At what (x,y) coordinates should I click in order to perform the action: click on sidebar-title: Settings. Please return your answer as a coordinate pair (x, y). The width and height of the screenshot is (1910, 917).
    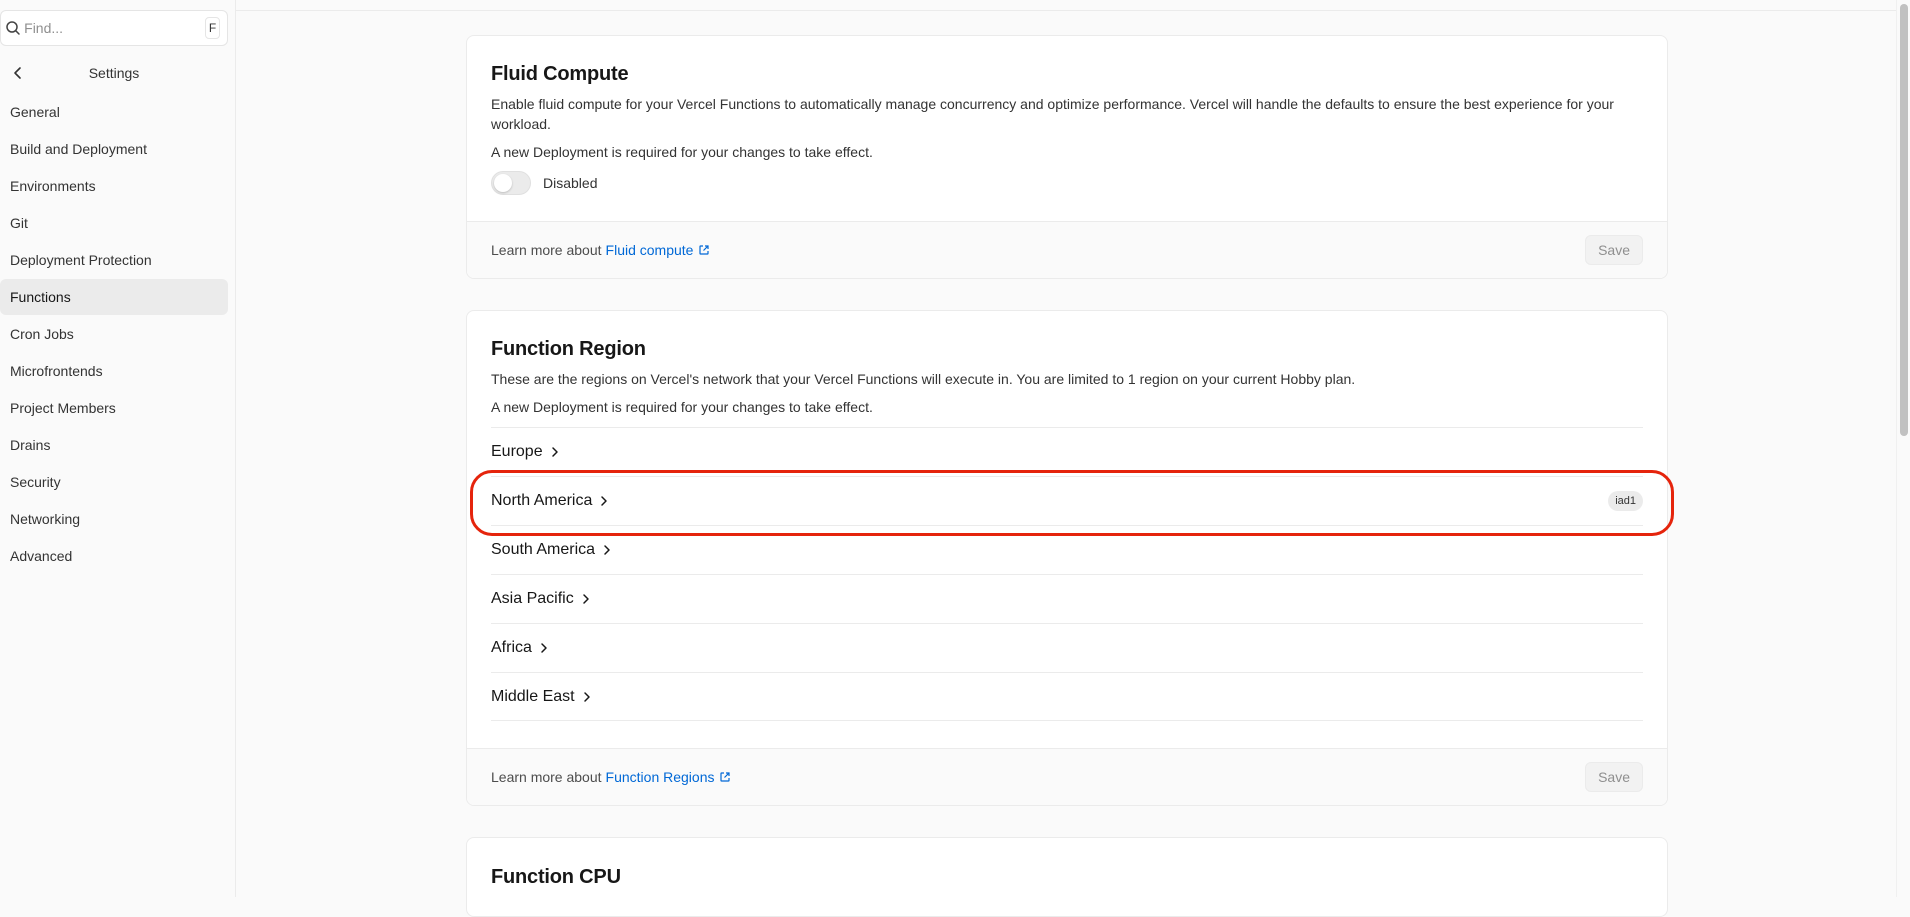
    Looking at the image, I should click on (114, 73).